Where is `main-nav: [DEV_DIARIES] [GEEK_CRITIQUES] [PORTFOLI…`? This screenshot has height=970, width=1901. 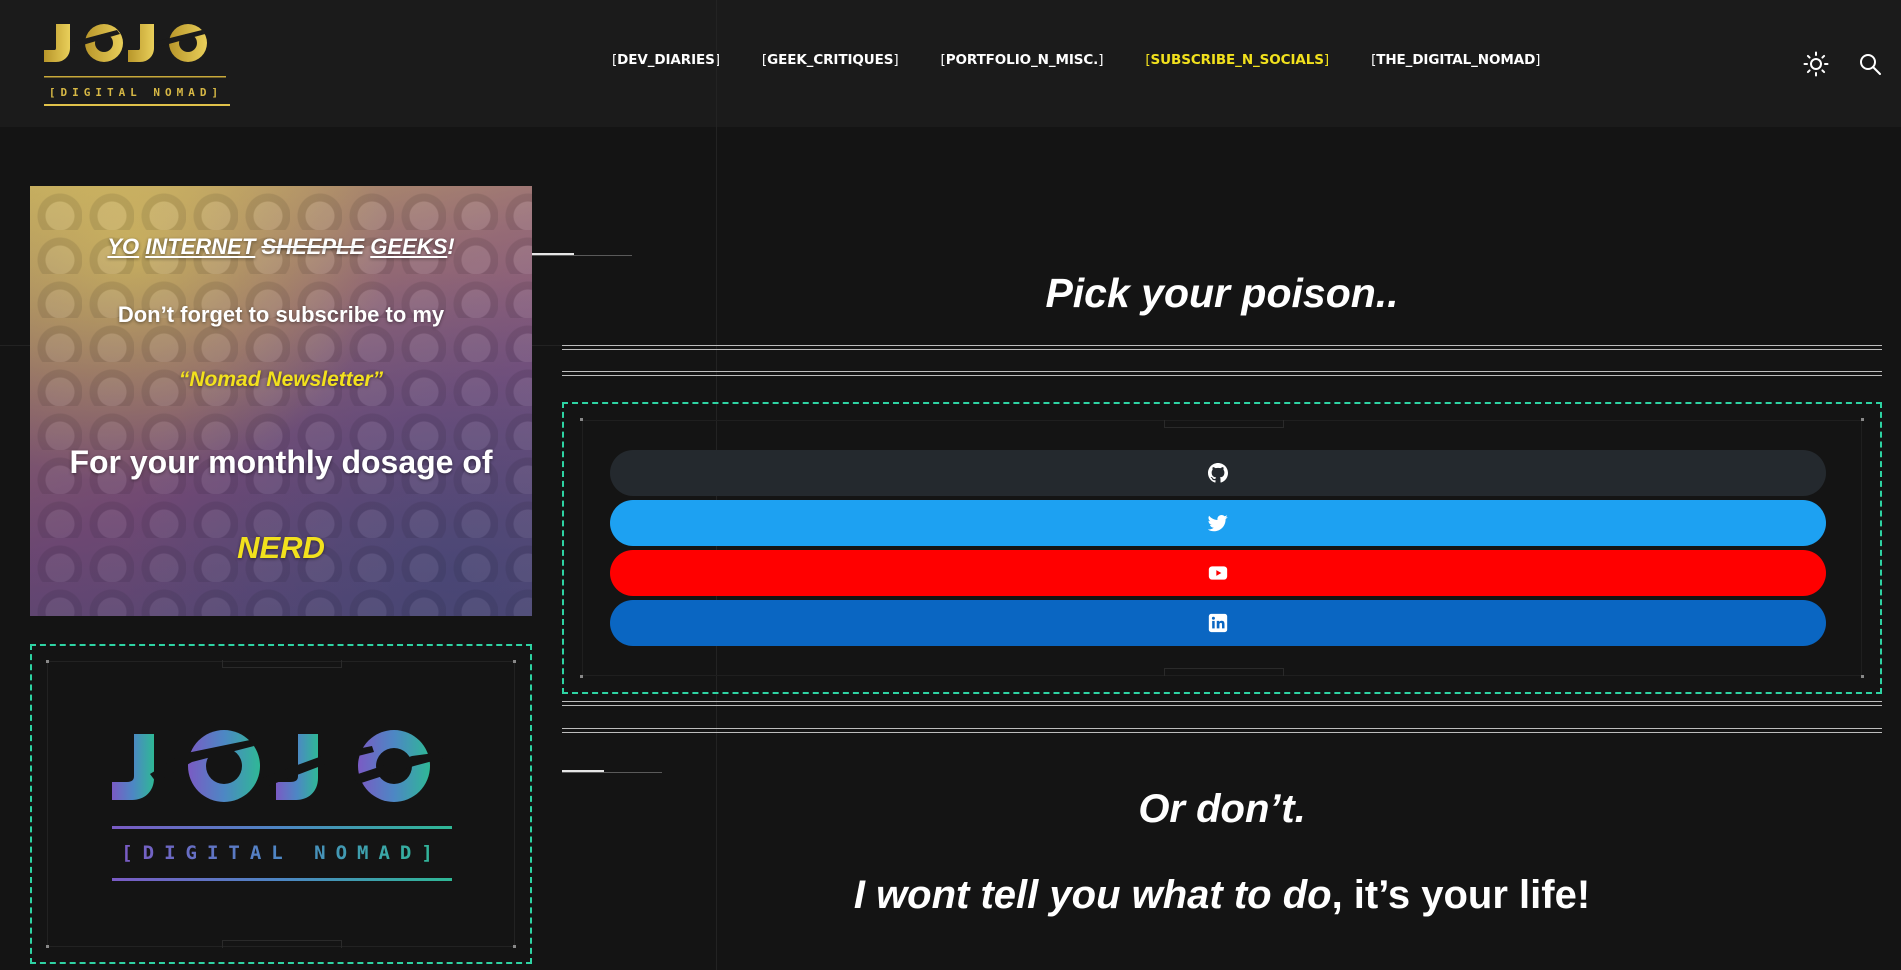
main-nav: [DEV_DIARIES] [GEEK_CRITIQUES] [PORTFOLI… is located at coordinates (1097, 63).